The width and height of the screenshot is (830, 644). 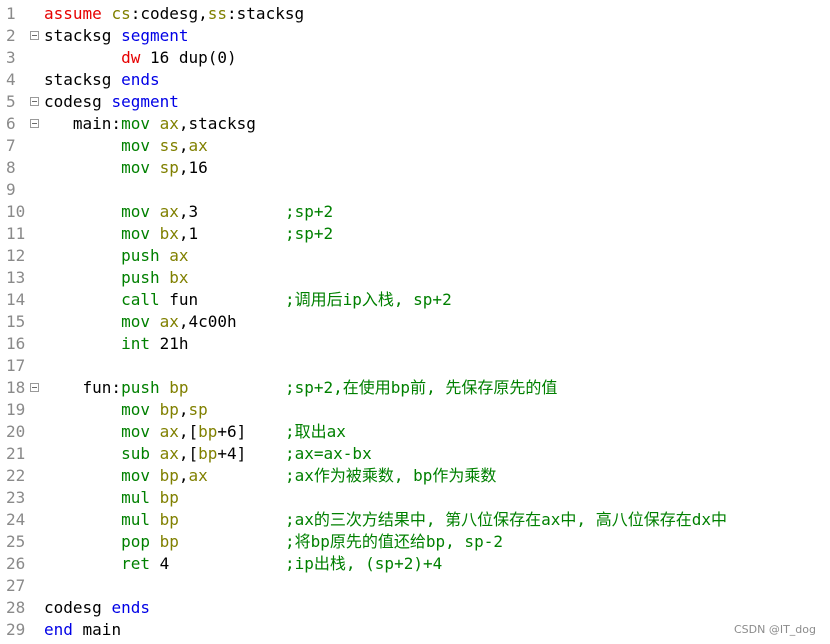 I want to click on code-text: end main, so click(x=82, y=630).